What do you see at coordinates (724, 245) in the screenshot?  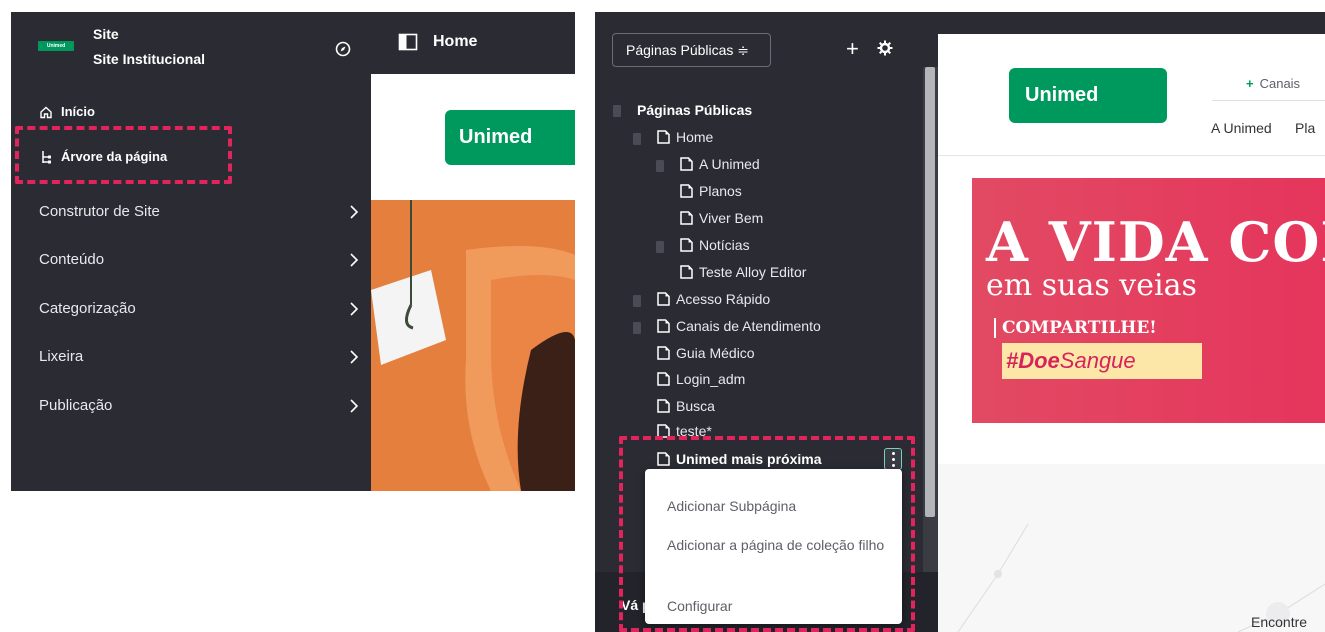 I see `tree-item-label: Notícias` at bounding box center [724, 245].